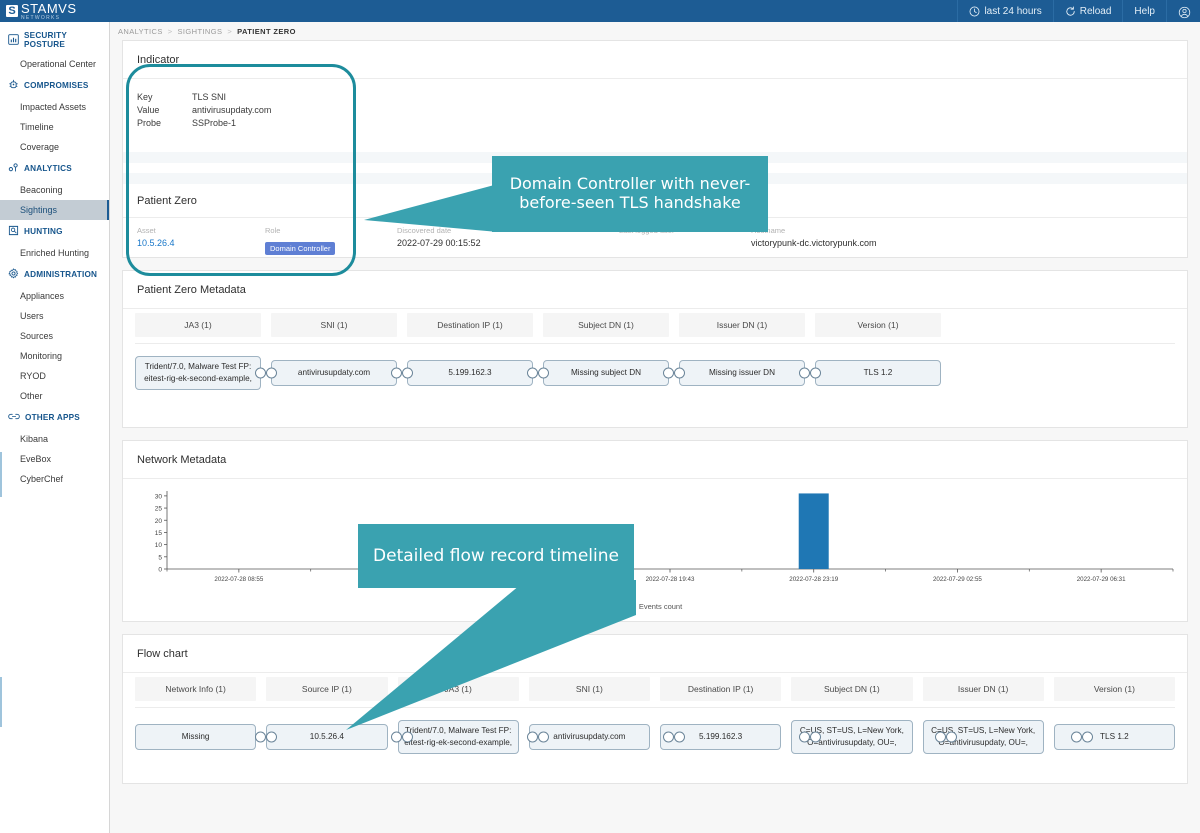 The image size is (1200, 833). I want to click on metadata-node: antivirusupdaty.com, so click(334, 373).